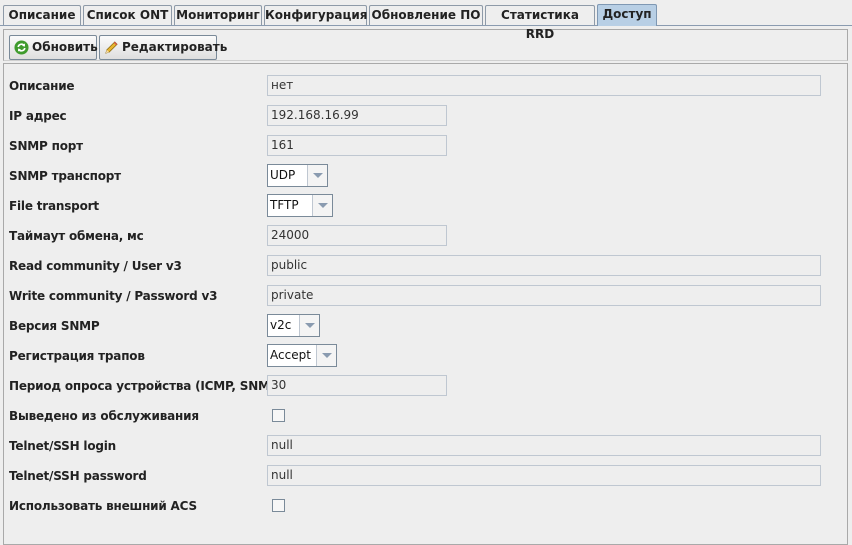 The image size is (852, 545). What do you see at coordinates (42, 86) in the screenshot?
I see `description-label: Описание` at bounding box center [42, 86].